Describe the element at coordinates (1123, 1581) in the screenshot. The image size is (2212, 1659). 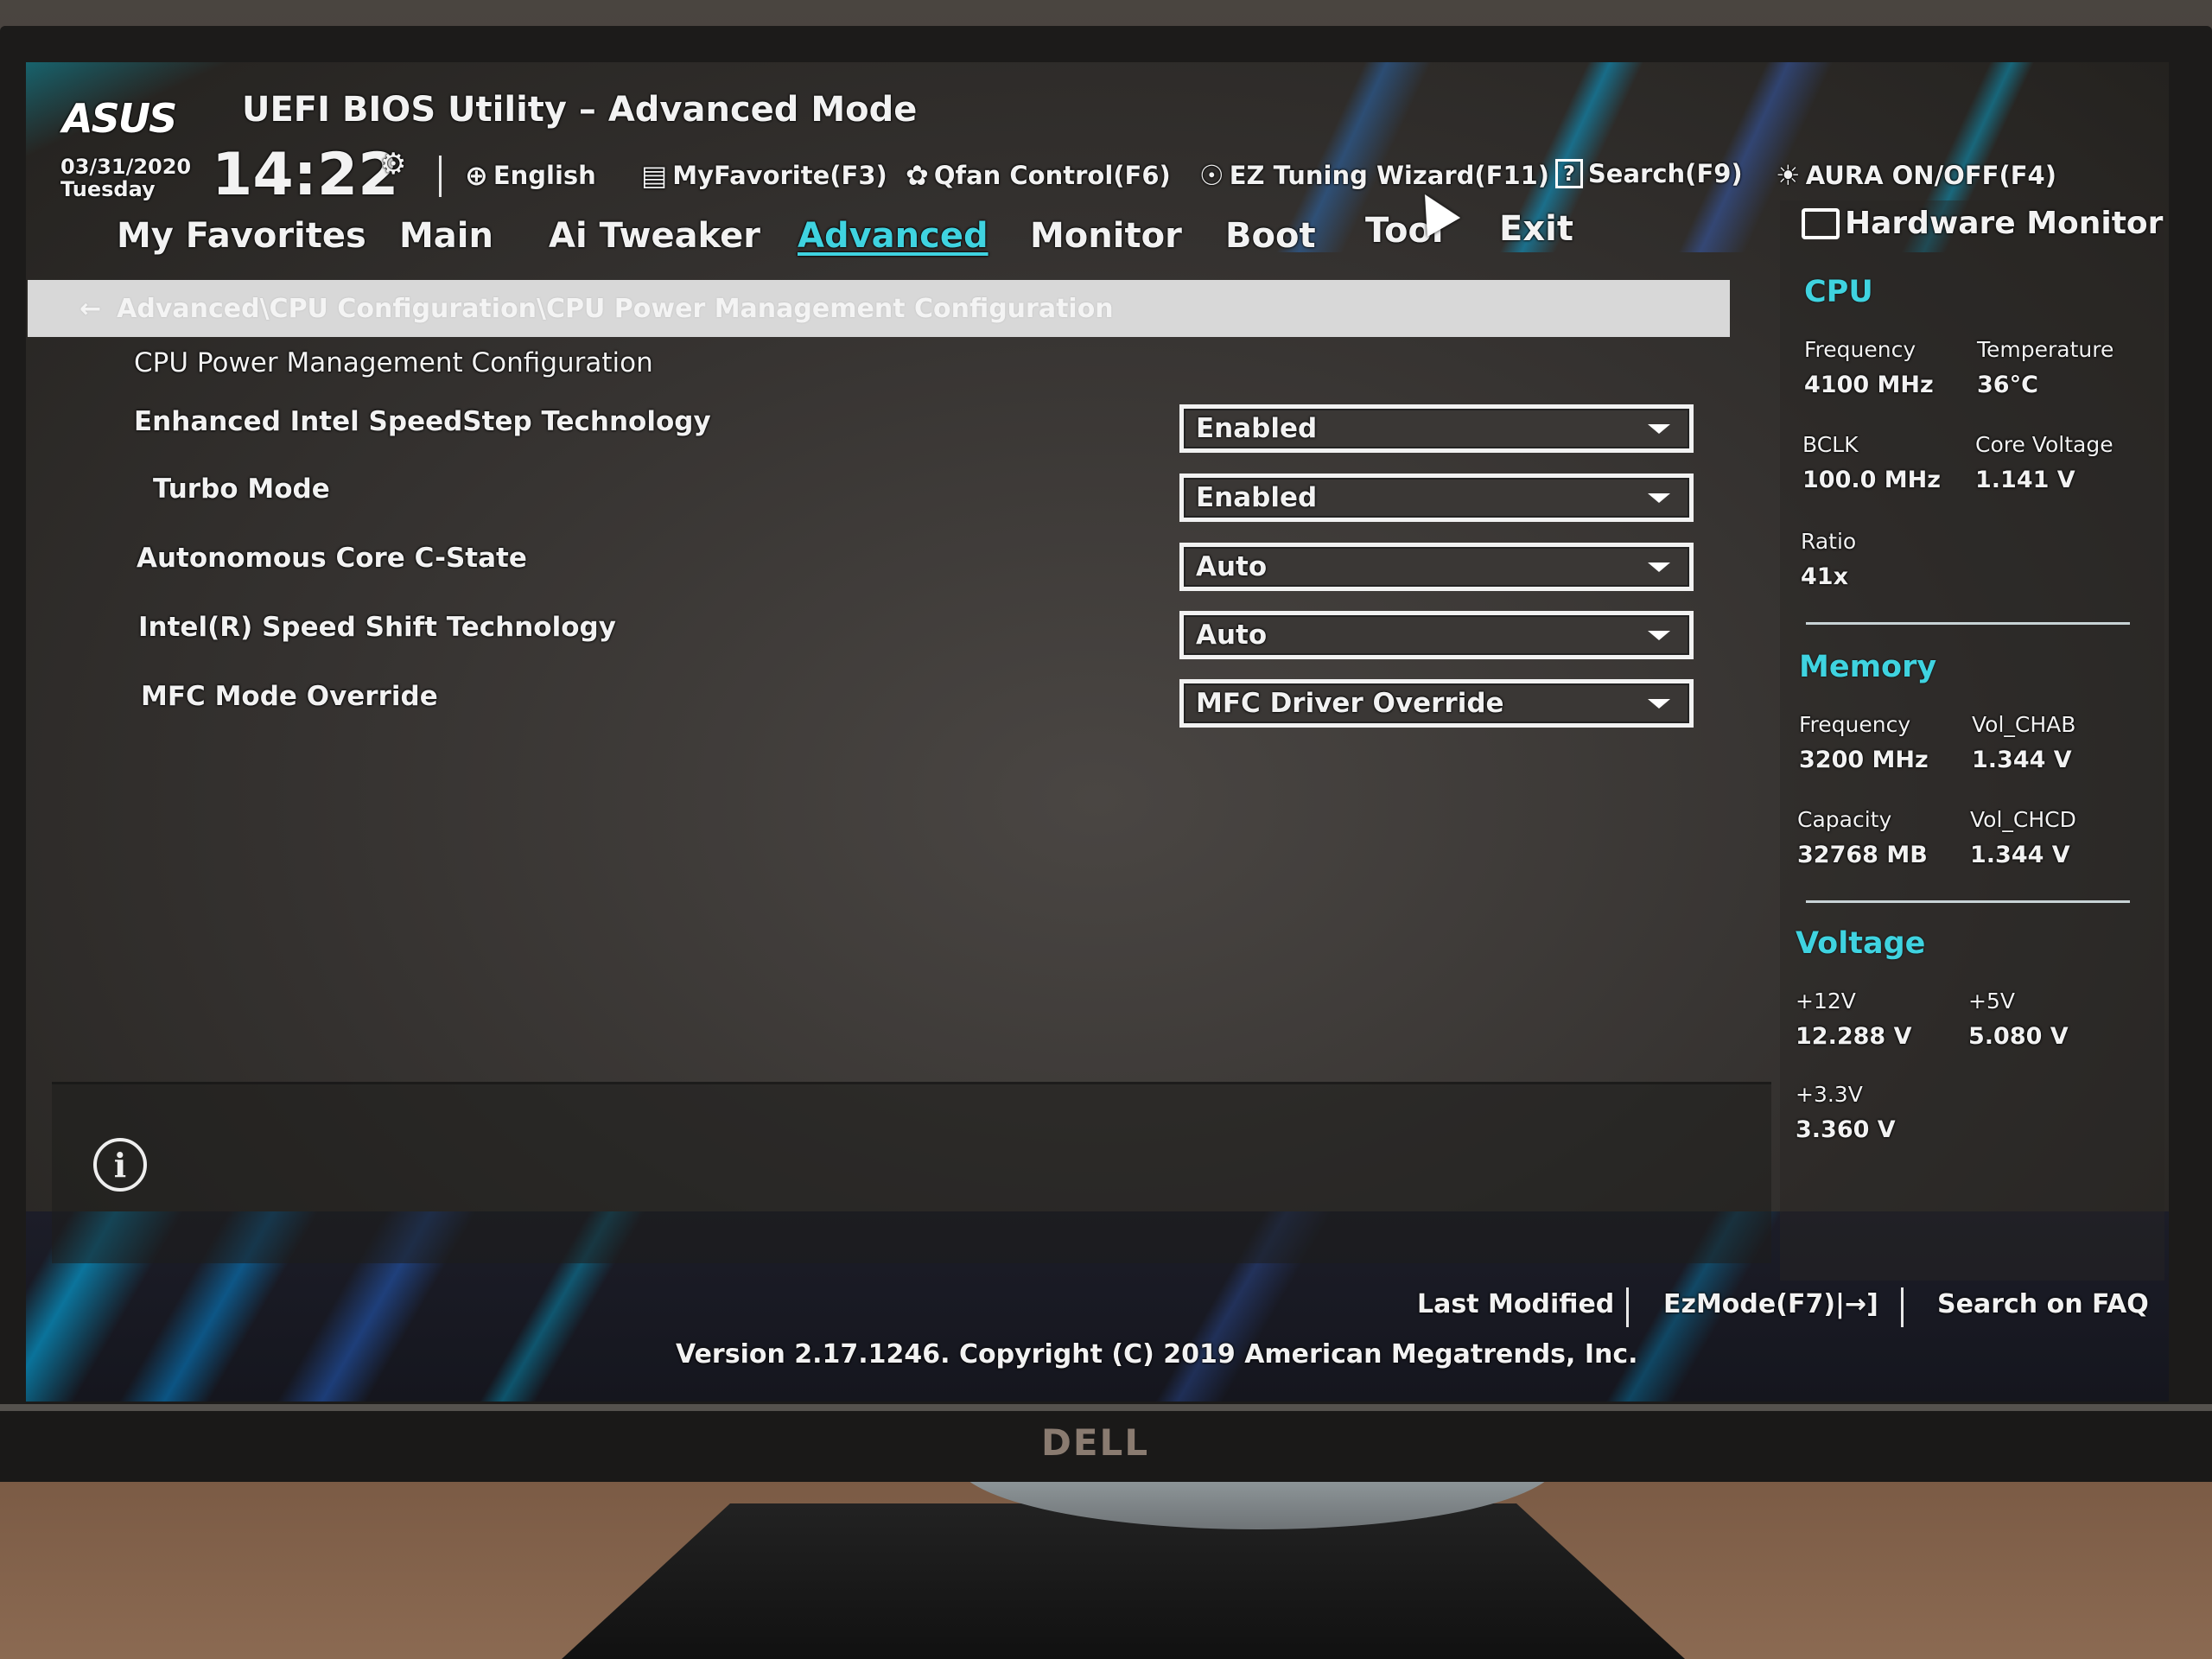
I see `monitor-stand-base` at that location.